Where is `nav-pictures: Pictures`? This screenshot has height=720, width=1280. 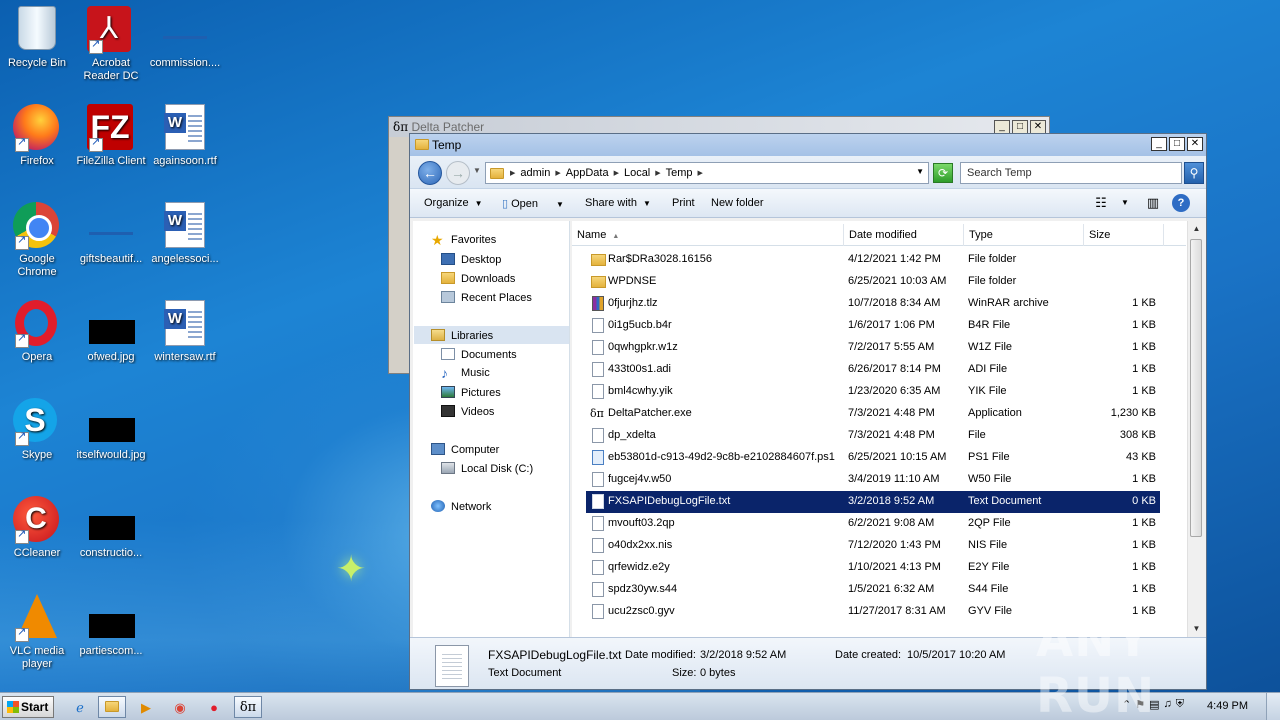 nav-pictures: Pictures is located at coordinates (471, 392).